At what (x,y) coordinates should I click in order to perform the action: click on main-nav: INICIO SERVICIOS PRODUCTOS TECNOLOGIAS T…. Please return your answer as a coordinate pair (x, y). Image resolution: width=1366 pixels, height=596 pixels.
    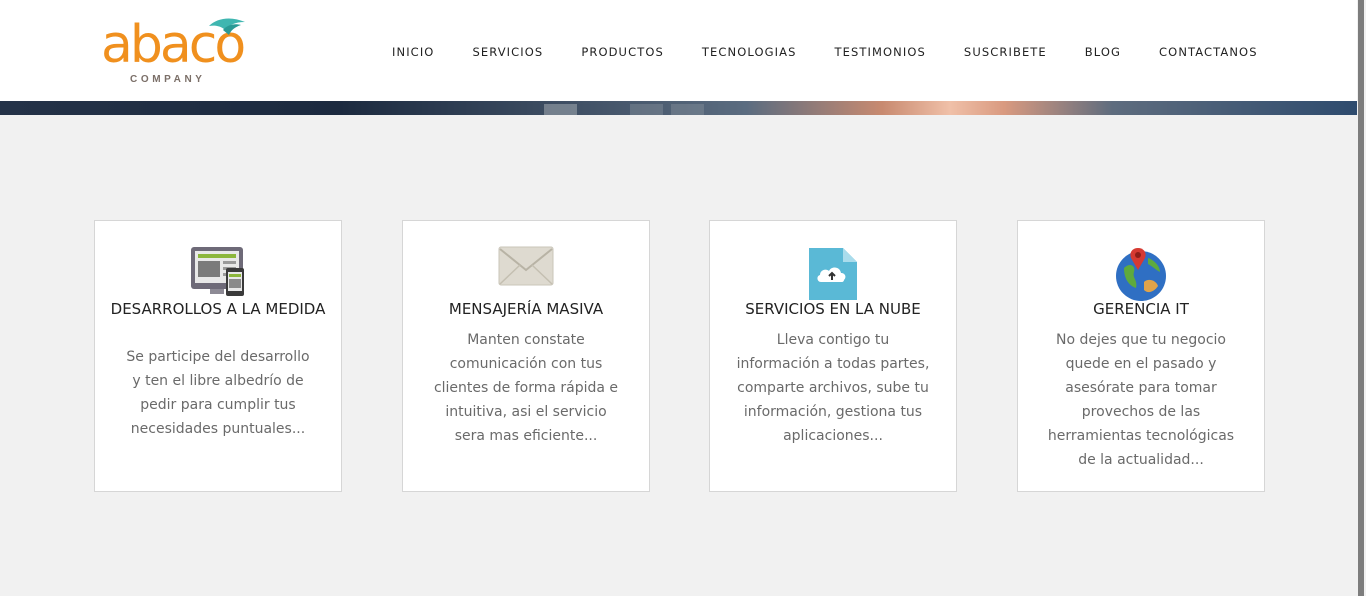
    Looking at the image, I should click on (825, 52).